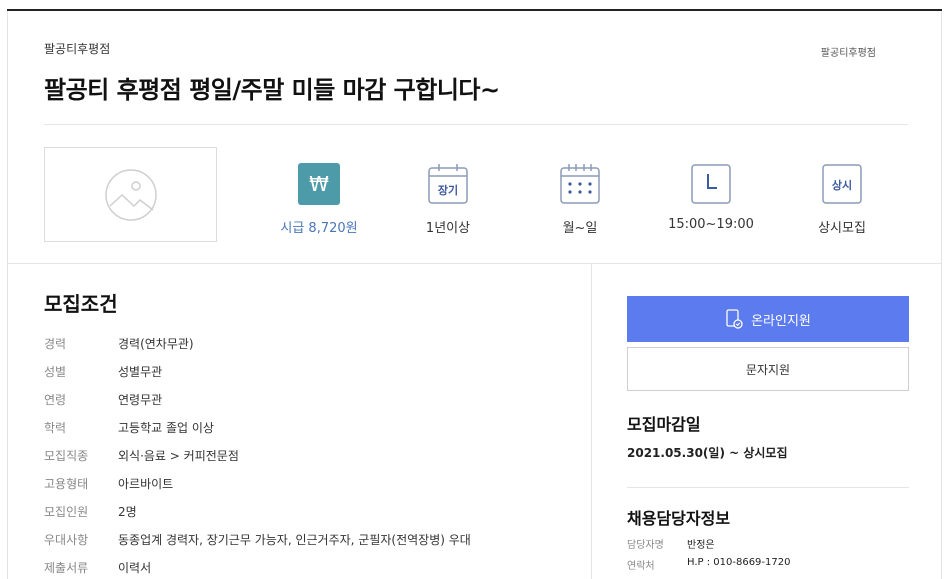 The width and height of the screenshot is (950, 579). I want to click on condition-key: 모집직종, so click(66, 456).